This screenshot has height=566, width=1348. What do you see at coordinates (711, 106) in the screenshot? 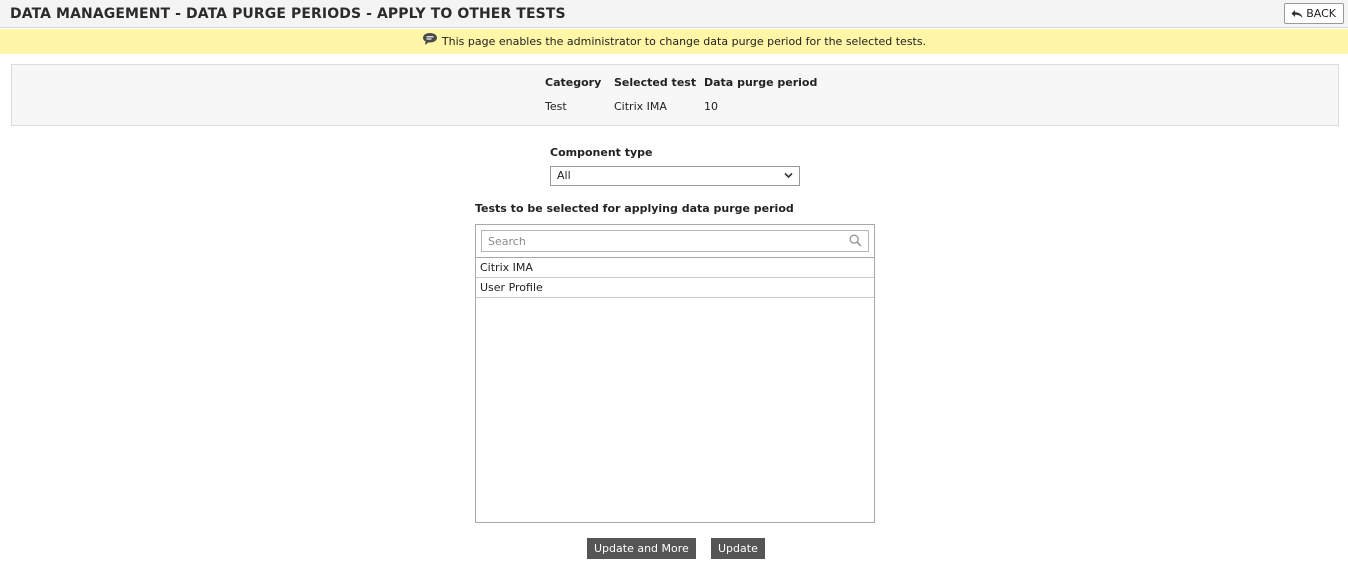
I see `summary-value-data-purge-period: 10` at bounding box center [711, 106].